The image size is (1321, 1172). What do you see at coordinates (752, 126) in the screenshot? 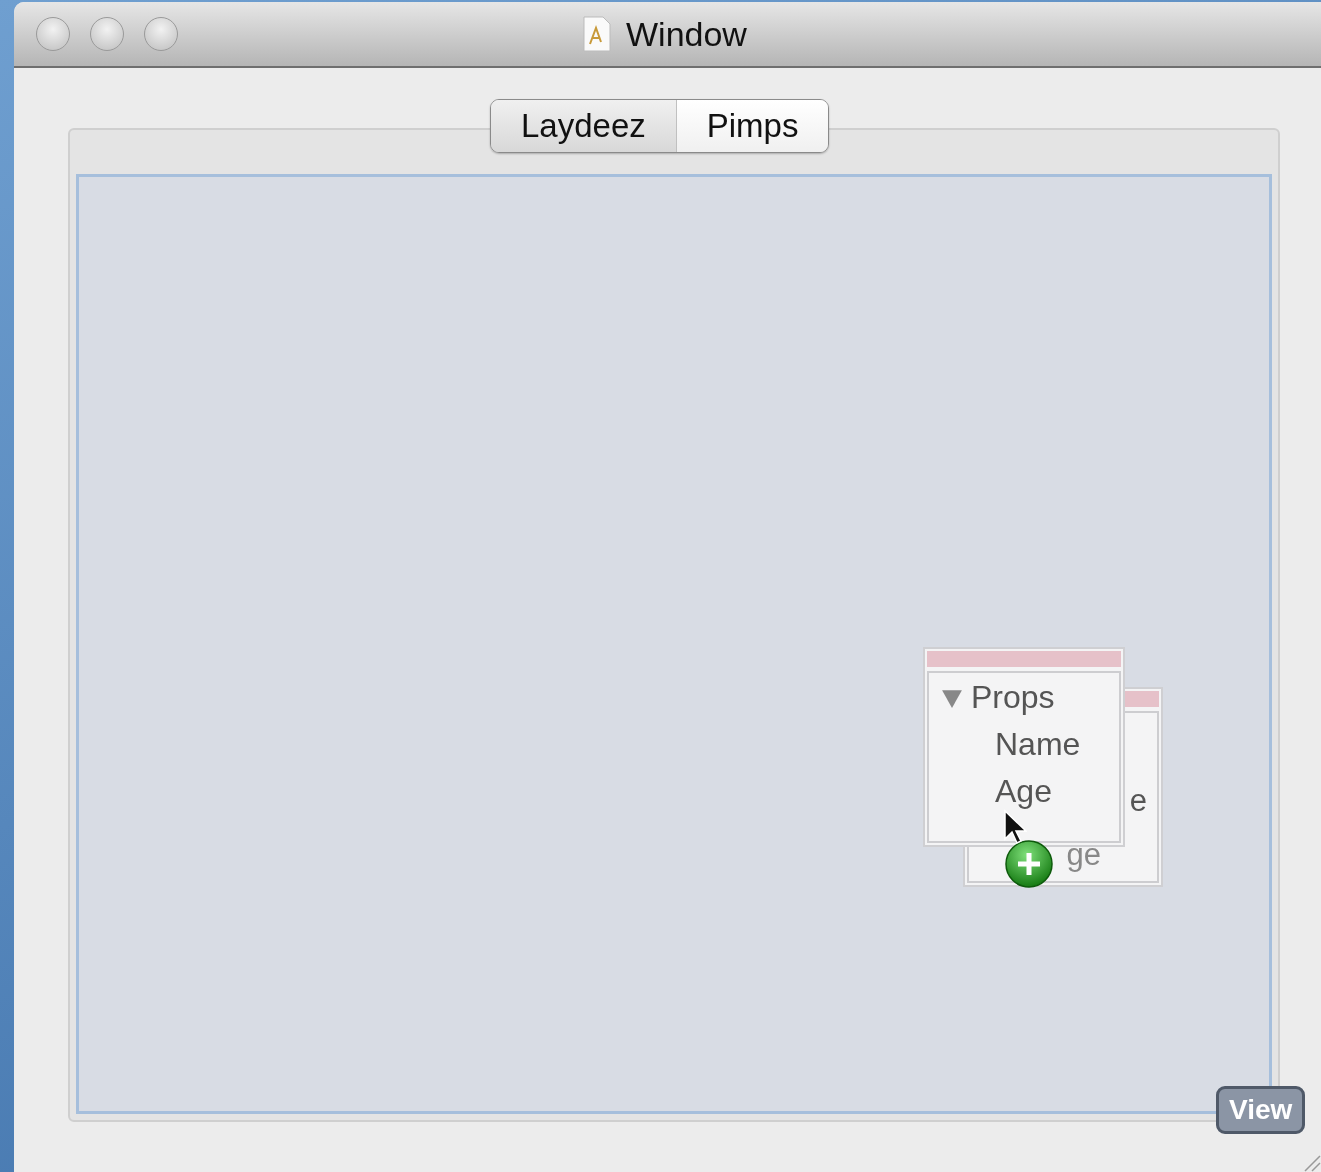
I see `tab: Pimps` at bounding box center [752, 126].